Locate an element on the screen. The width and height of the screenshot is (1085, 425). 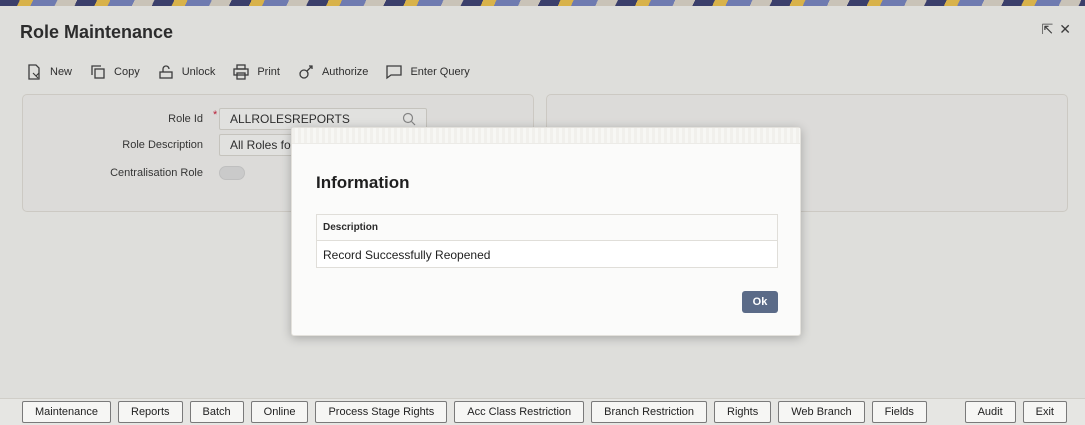
fields-button: Fields is located at coordinates (899, 412).